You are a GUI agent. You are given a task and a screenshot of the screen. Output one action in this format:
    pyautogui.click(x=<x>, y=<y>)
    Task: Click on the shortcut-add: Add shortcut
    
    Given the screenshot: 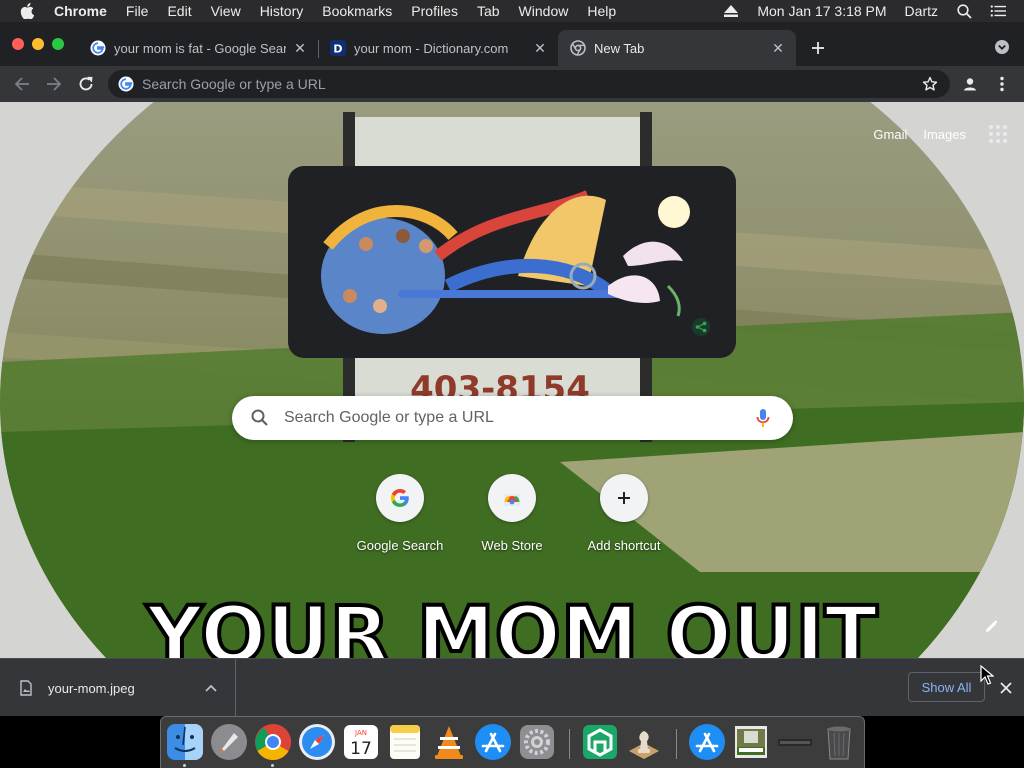 What is the action you would take?
    pyautogui.click(x=624, y=514)
    